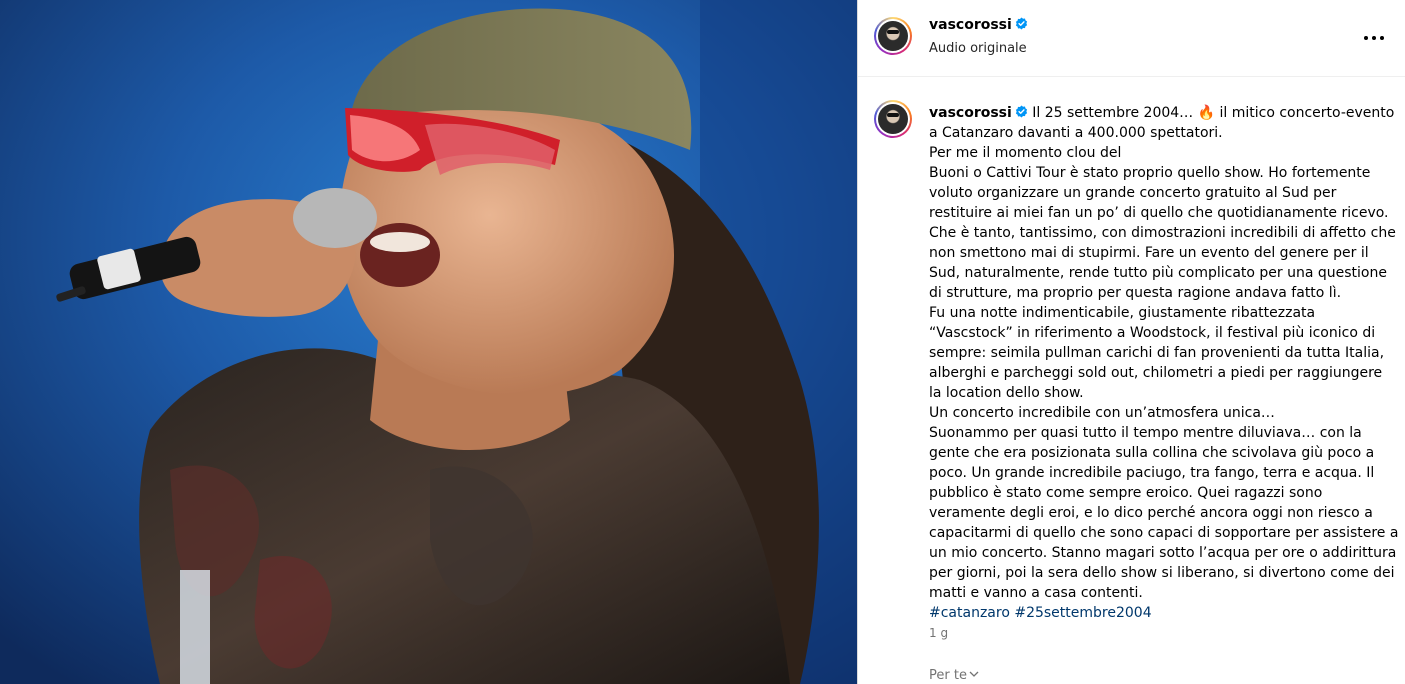 This screenshot has height=684, width=1405. What do you see at coordinates (938, 633) in the screenshot?
I see `post-time: 1 g` at bounding box center [938, 633].